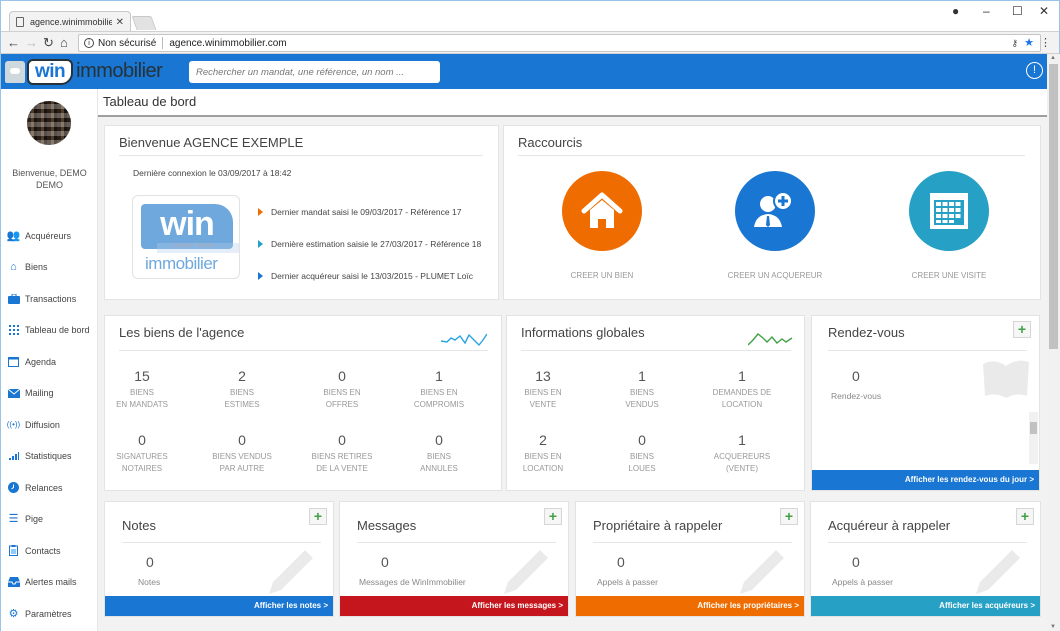 The image size is (1060, 631). Describe the element at coordinates (775, 225) in the screenshot. I see `create-buyer-button: CREER UN ACQUEREUR` at that location.